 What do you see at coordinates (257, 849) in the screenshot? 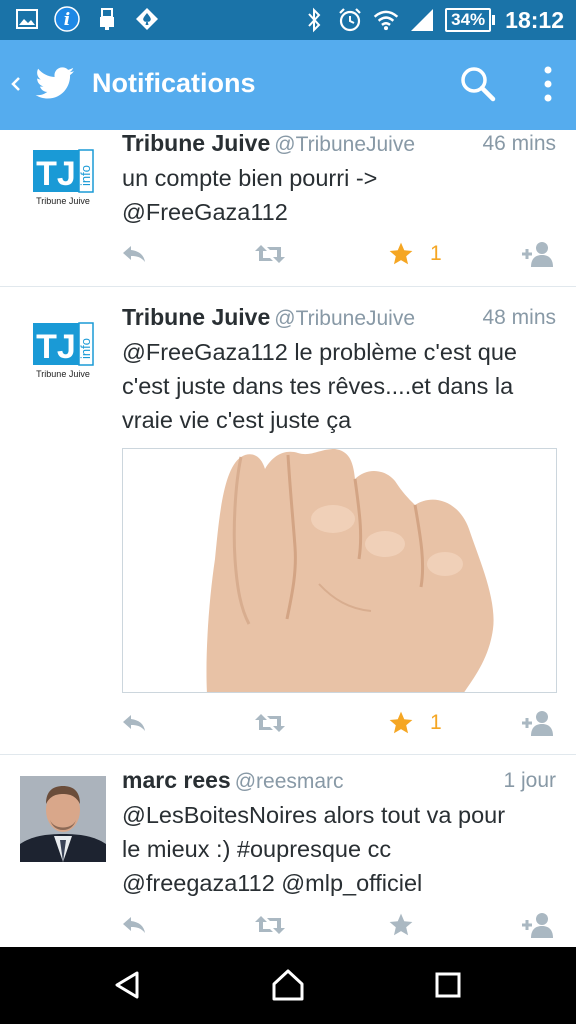
I see `tweet-text-line: le mieux :) #oupresque cc` at bounding box center [257, 849].